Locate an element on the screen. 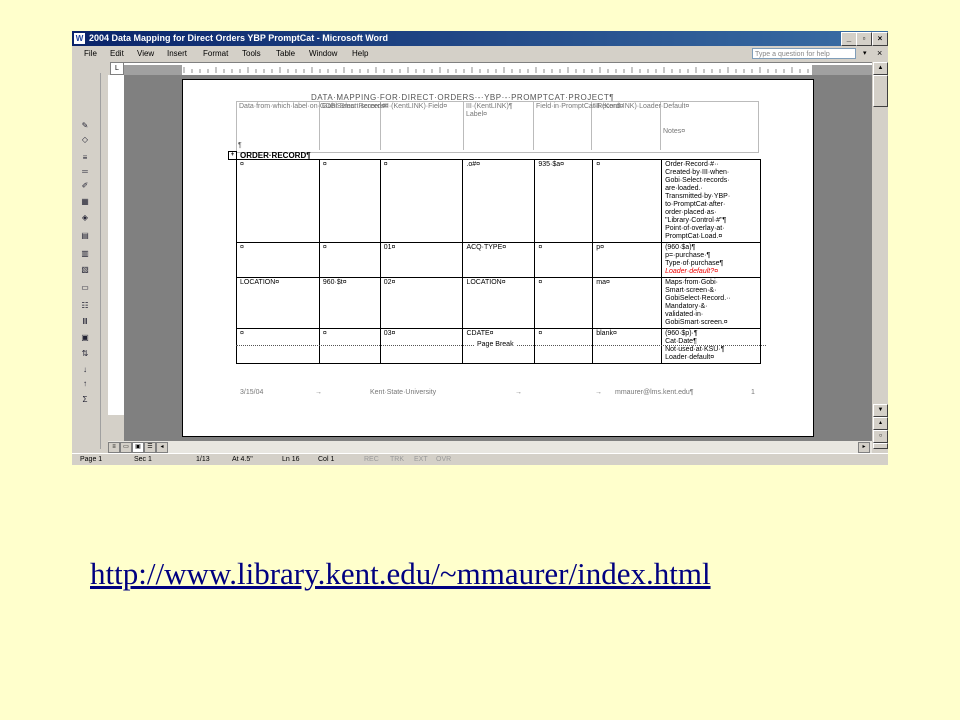  autoformat-icon: ▣ is located at coordinates (85, 338).